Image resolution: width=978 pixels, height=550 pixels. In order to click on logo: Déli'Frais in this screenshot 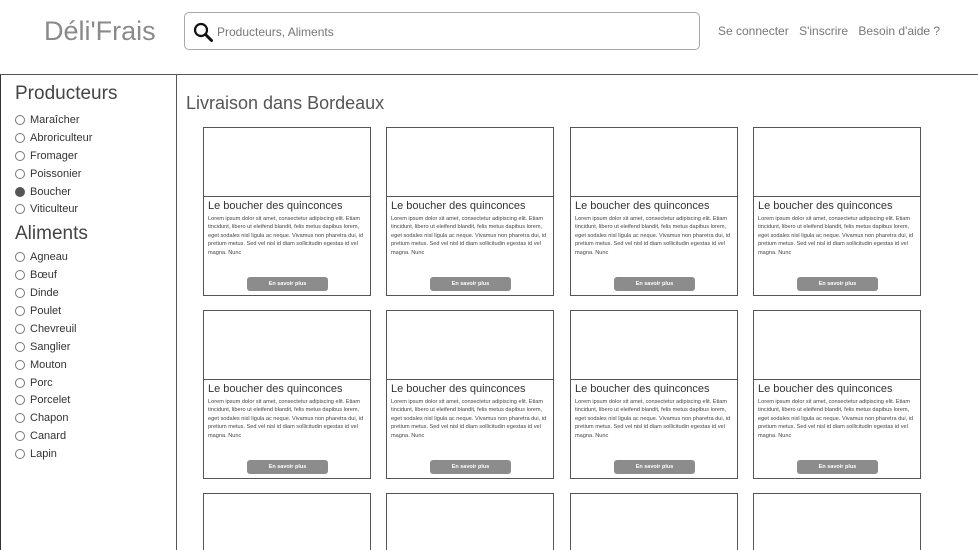, I will do `click(100, 31)`.